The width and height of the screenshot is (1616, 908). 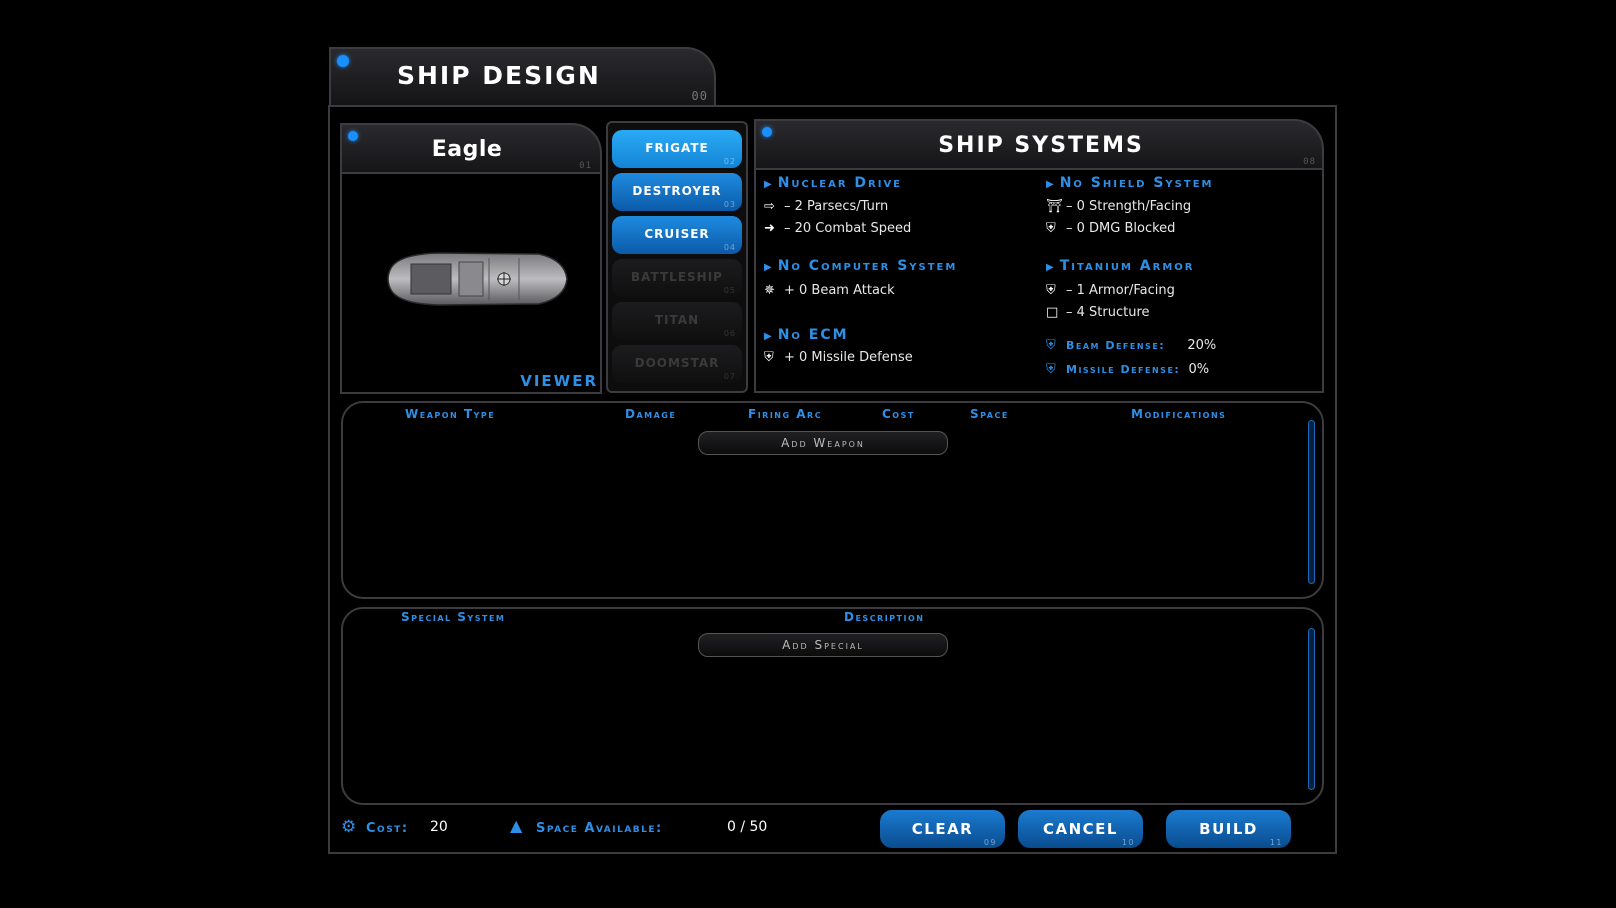 What do you see at coordinates (1080, 829) in the screenshot?
I see `cancel-button: CANCEL 10` at bounding box center [1080, 829].